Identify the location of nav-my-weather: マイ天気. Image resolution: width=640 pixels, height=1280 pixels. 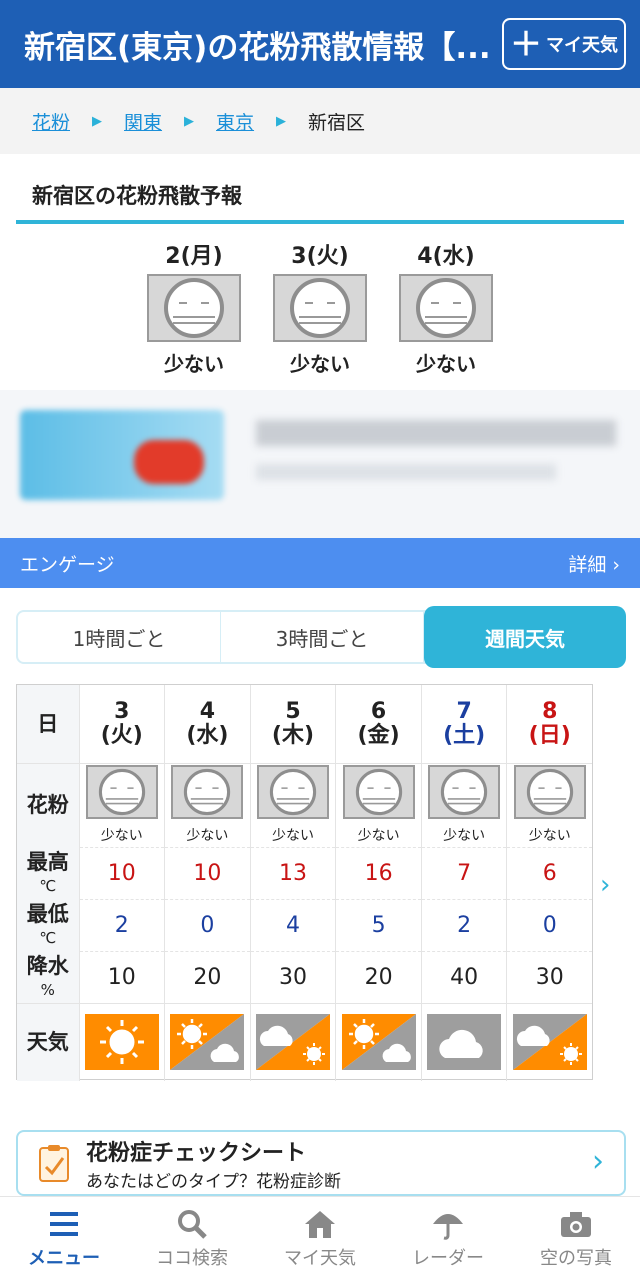
(320, 1238).